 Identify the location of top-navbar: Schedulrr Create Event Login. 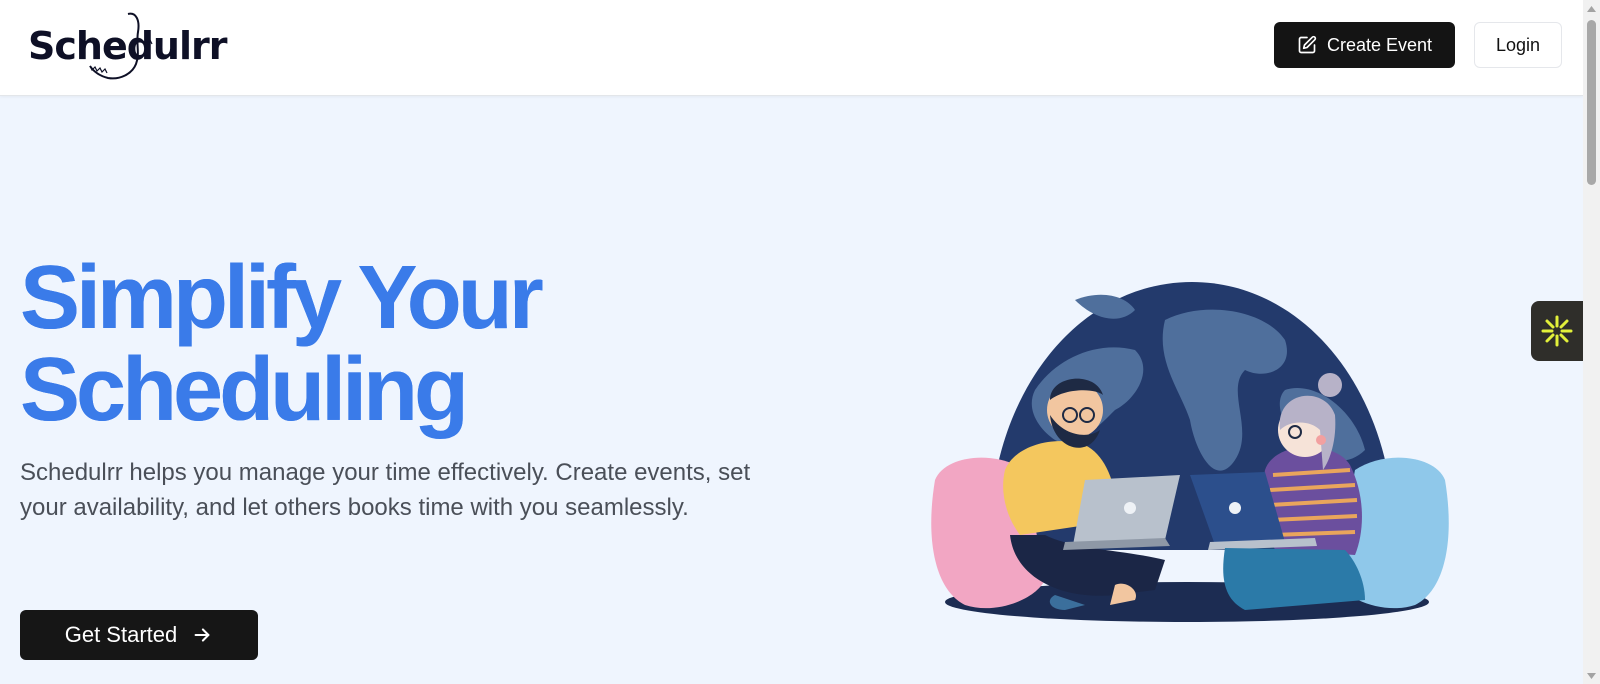
(791, 48).